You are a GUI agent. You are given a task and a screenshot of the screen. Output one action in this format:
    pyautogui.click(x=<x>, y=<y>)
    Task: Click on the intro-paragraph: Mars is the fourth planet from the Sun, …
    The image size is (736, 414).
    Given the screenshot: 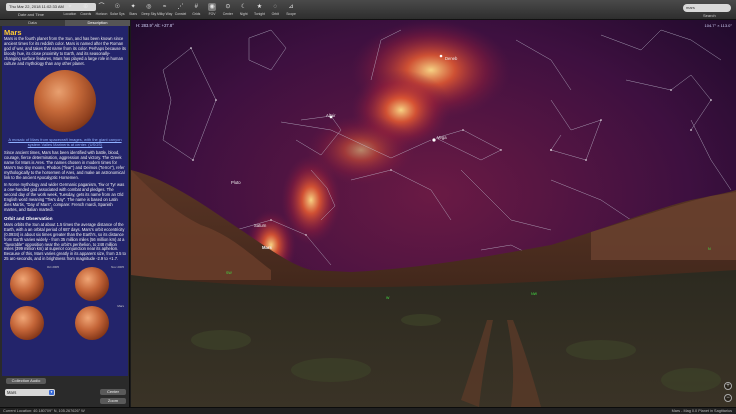 What is the action you would take?
    pyautogui.click(x=65, y=51)
    